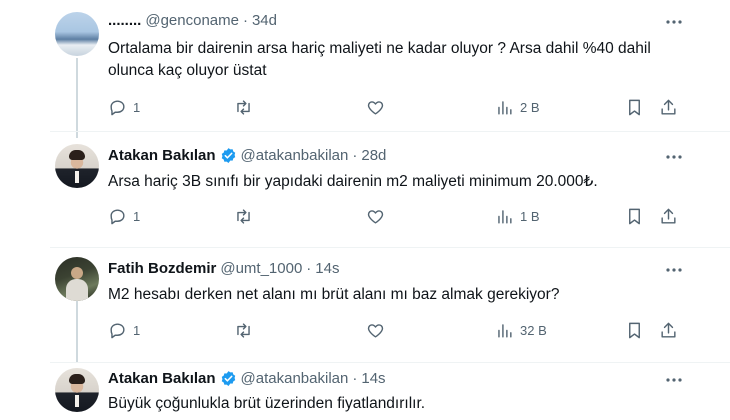 The height and width of the screenshot is (420, 730). I want to click on tweet-header: Atakan Bakılan @atakanbakilan · 14s, so click(247, 378).